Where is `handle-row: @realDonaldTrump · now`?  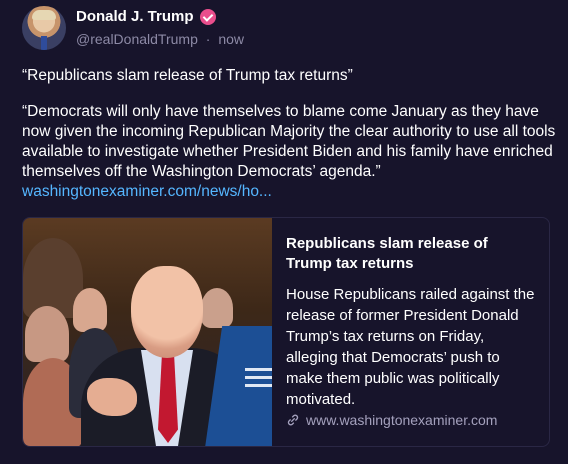 handle-row: @realDonaldTrump · now is located at coordinates (160, 39).